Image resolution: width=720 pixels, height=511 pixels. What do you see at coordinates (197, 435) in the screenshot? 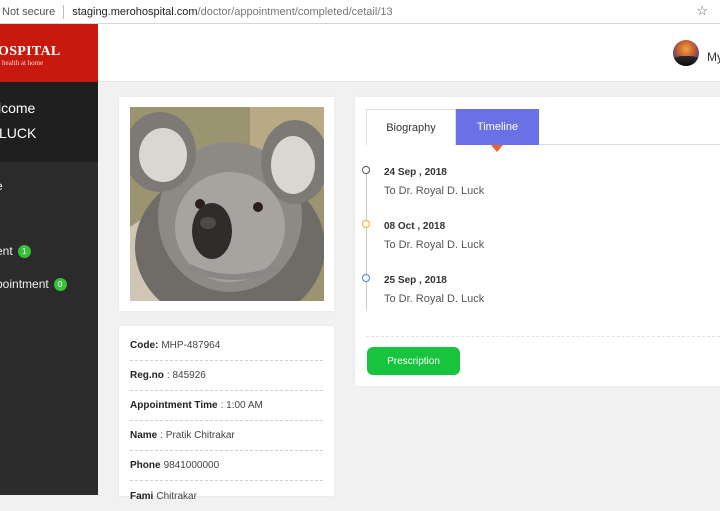
I see `info-value: : Pratik Chitrakar` at bounding box center [197, 435].